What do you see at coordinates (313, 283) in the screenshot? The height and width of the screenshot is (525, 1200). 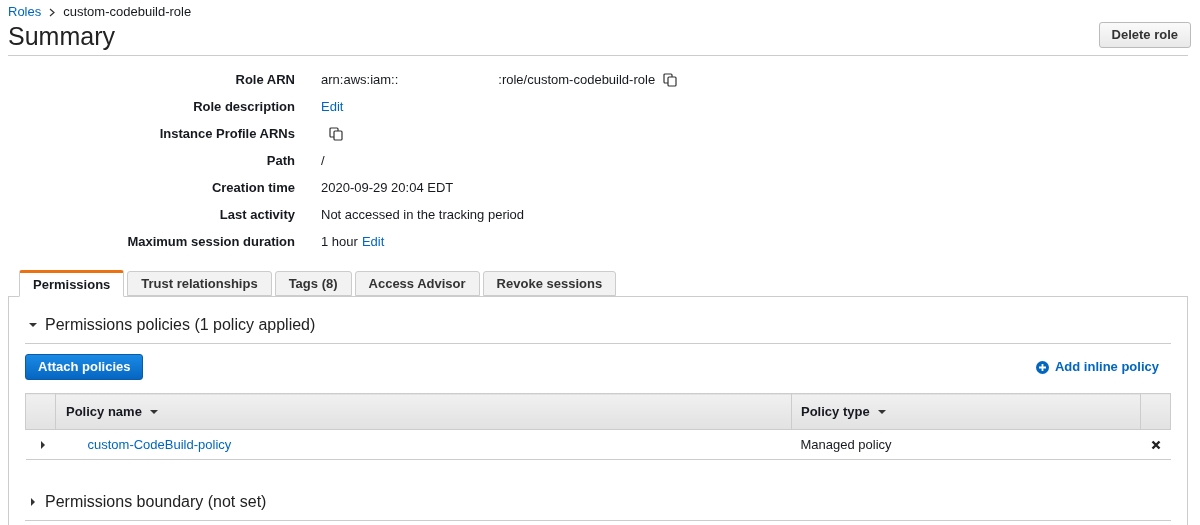 I see `tab: Tags (8)` at bounding box center [313, 283].